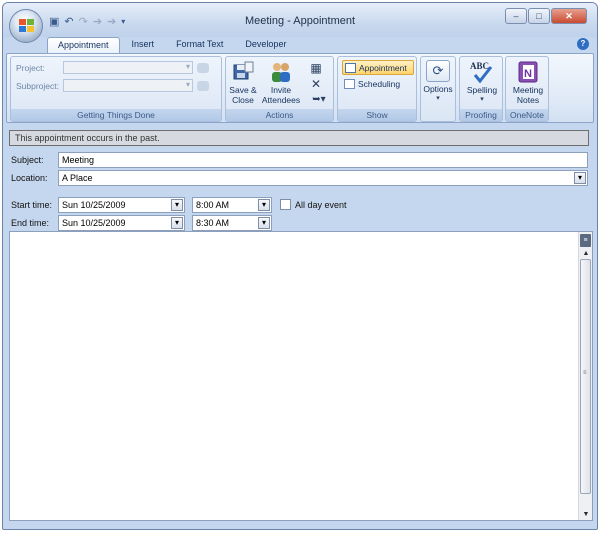  What do you see at coordinates (281, 95) in the screenshot?
I see `invite-attendees-label: Invite Attendees` at bounding box center [281, 95].